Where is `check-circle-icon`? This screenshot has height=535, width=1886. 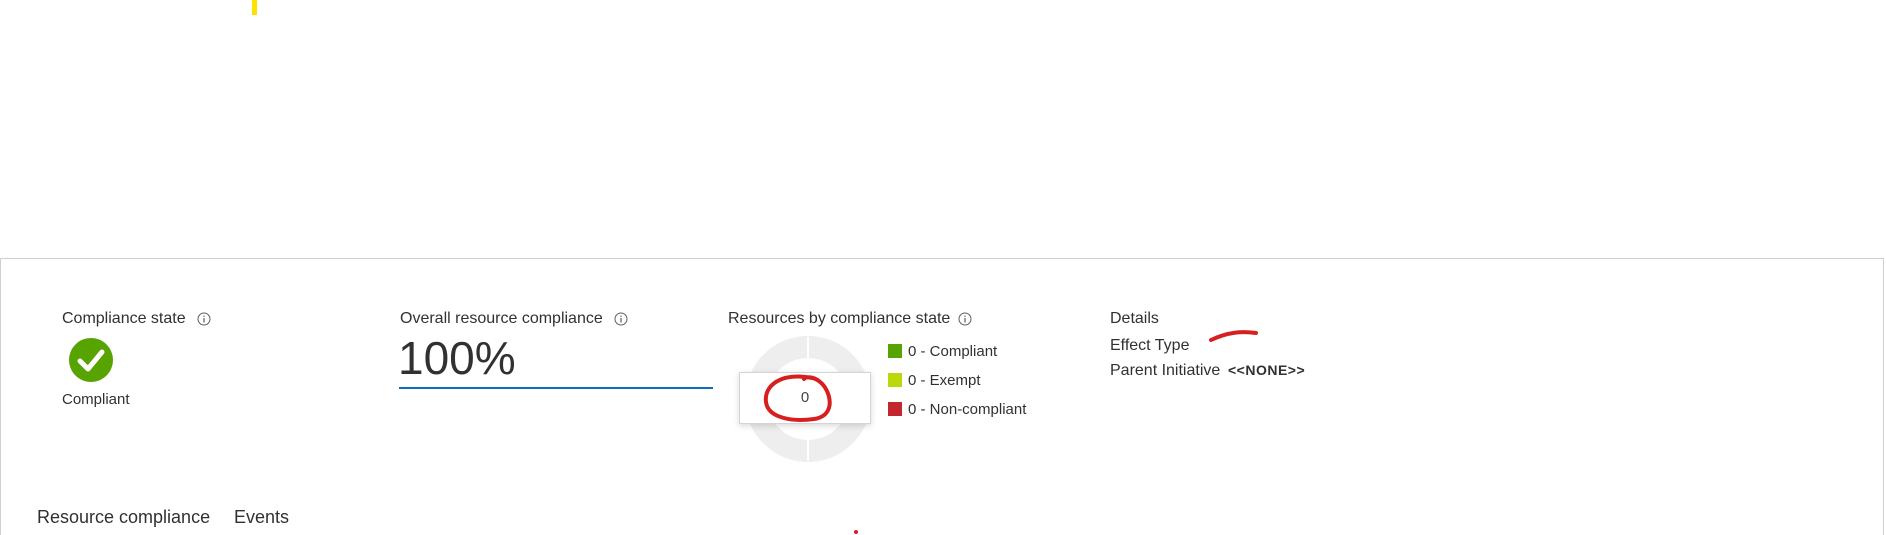 check-circle-icon is located at coordinates (91, 360).